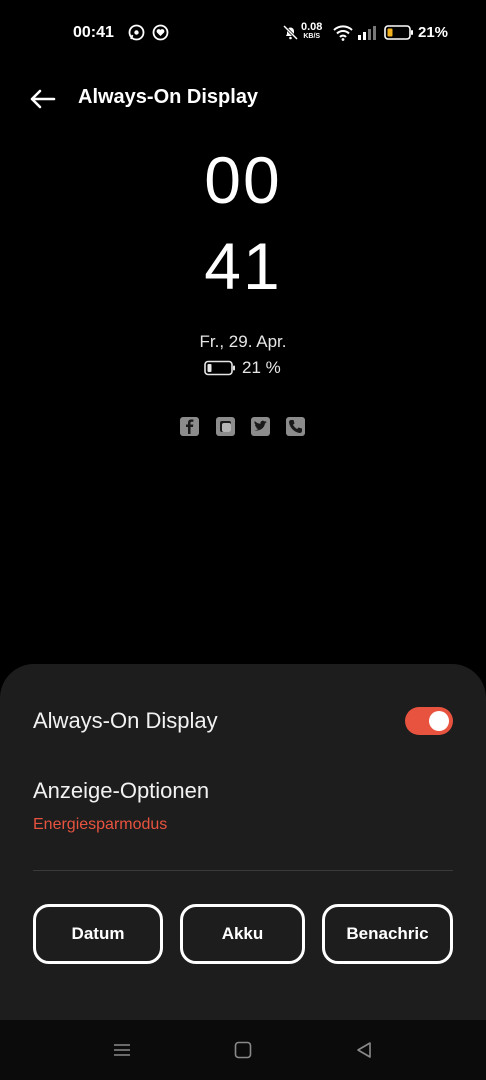 This screenshot has height=1080, width=486. Describe the element at coordinates (295, 426) in the screenshot. I see `phone-icon` at that location.